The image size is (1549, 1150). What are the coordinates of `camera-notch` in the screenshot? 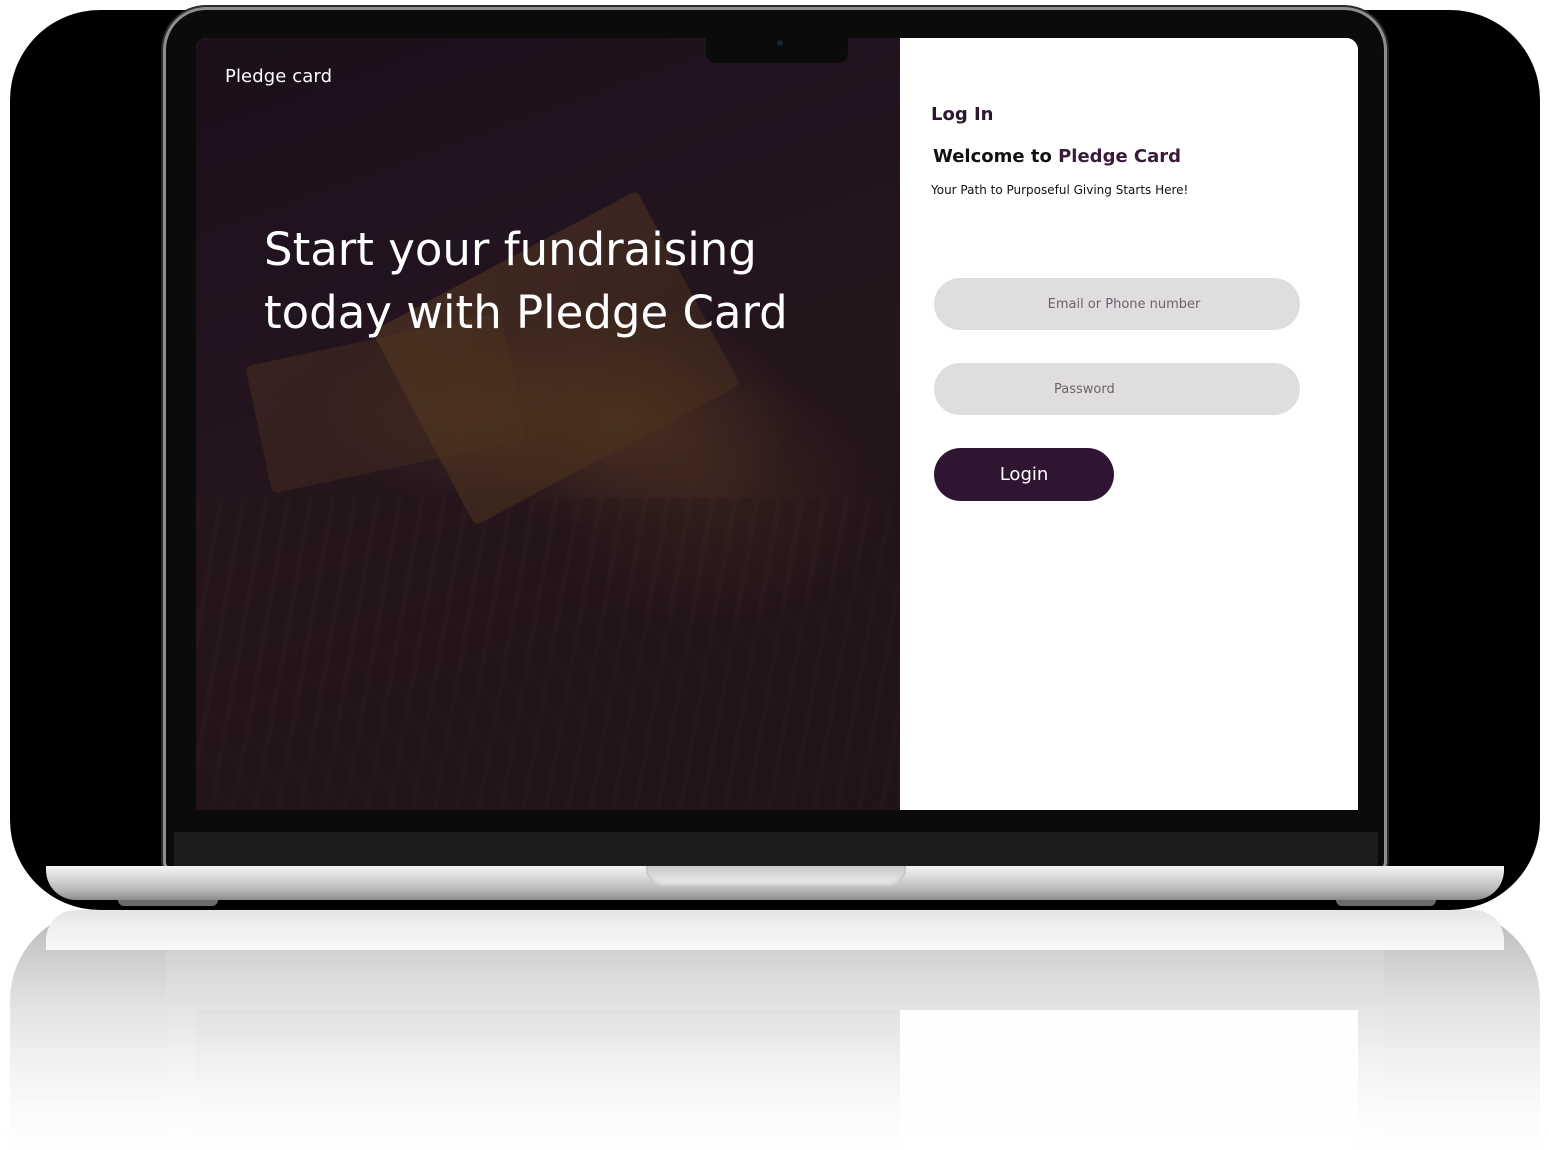 It's located at (777, 50).